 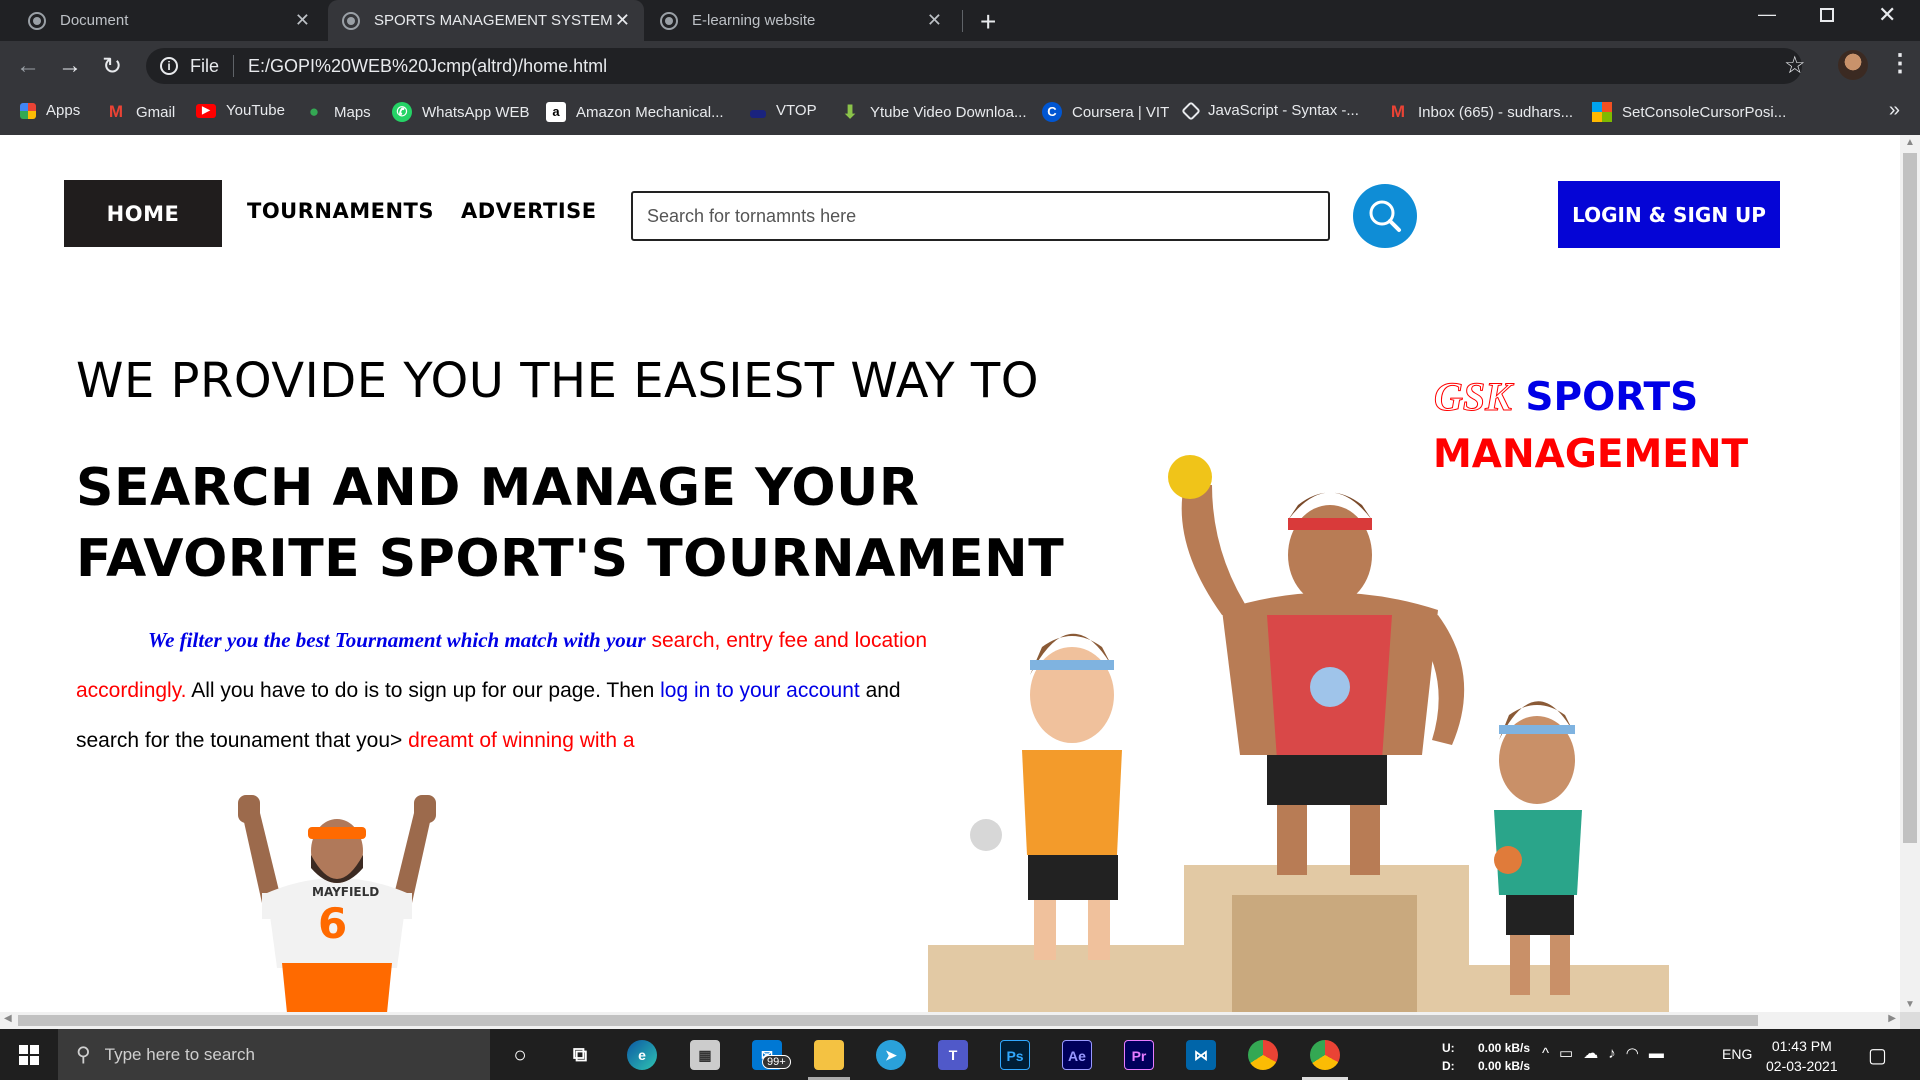 I want to click on bookmark-label: YouTube, so click(x=255, y=110).